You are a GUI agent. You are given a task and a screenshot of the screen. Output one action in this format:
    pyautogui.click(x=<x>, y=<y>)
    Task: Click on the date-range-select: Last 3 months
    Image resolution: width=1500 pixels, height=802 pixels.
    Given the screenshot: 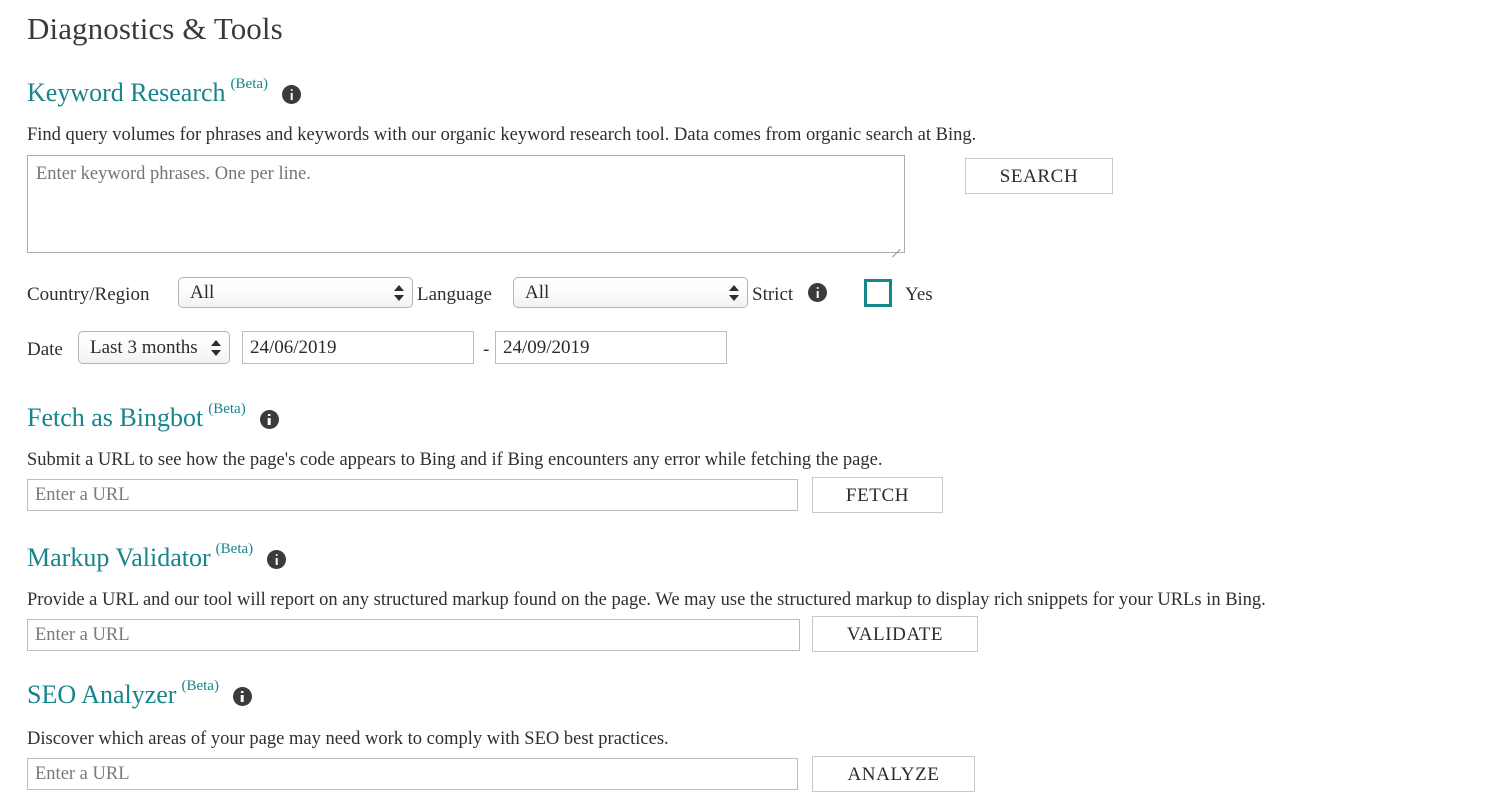 What is the action you would take?
    pyautogui.click(x=154, y=347)
    